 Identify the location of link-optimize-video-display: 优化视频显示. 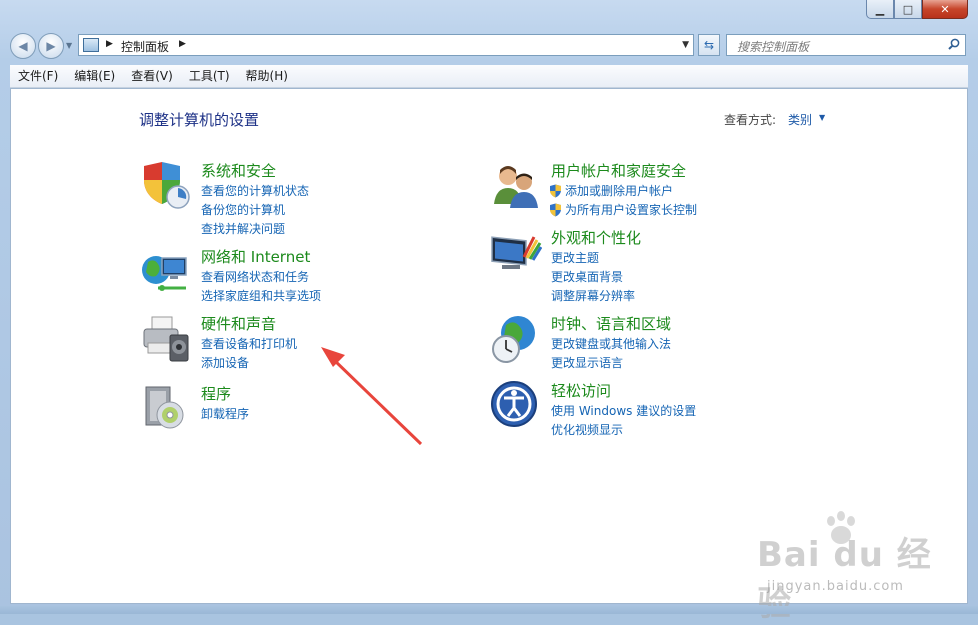
(623, 429).